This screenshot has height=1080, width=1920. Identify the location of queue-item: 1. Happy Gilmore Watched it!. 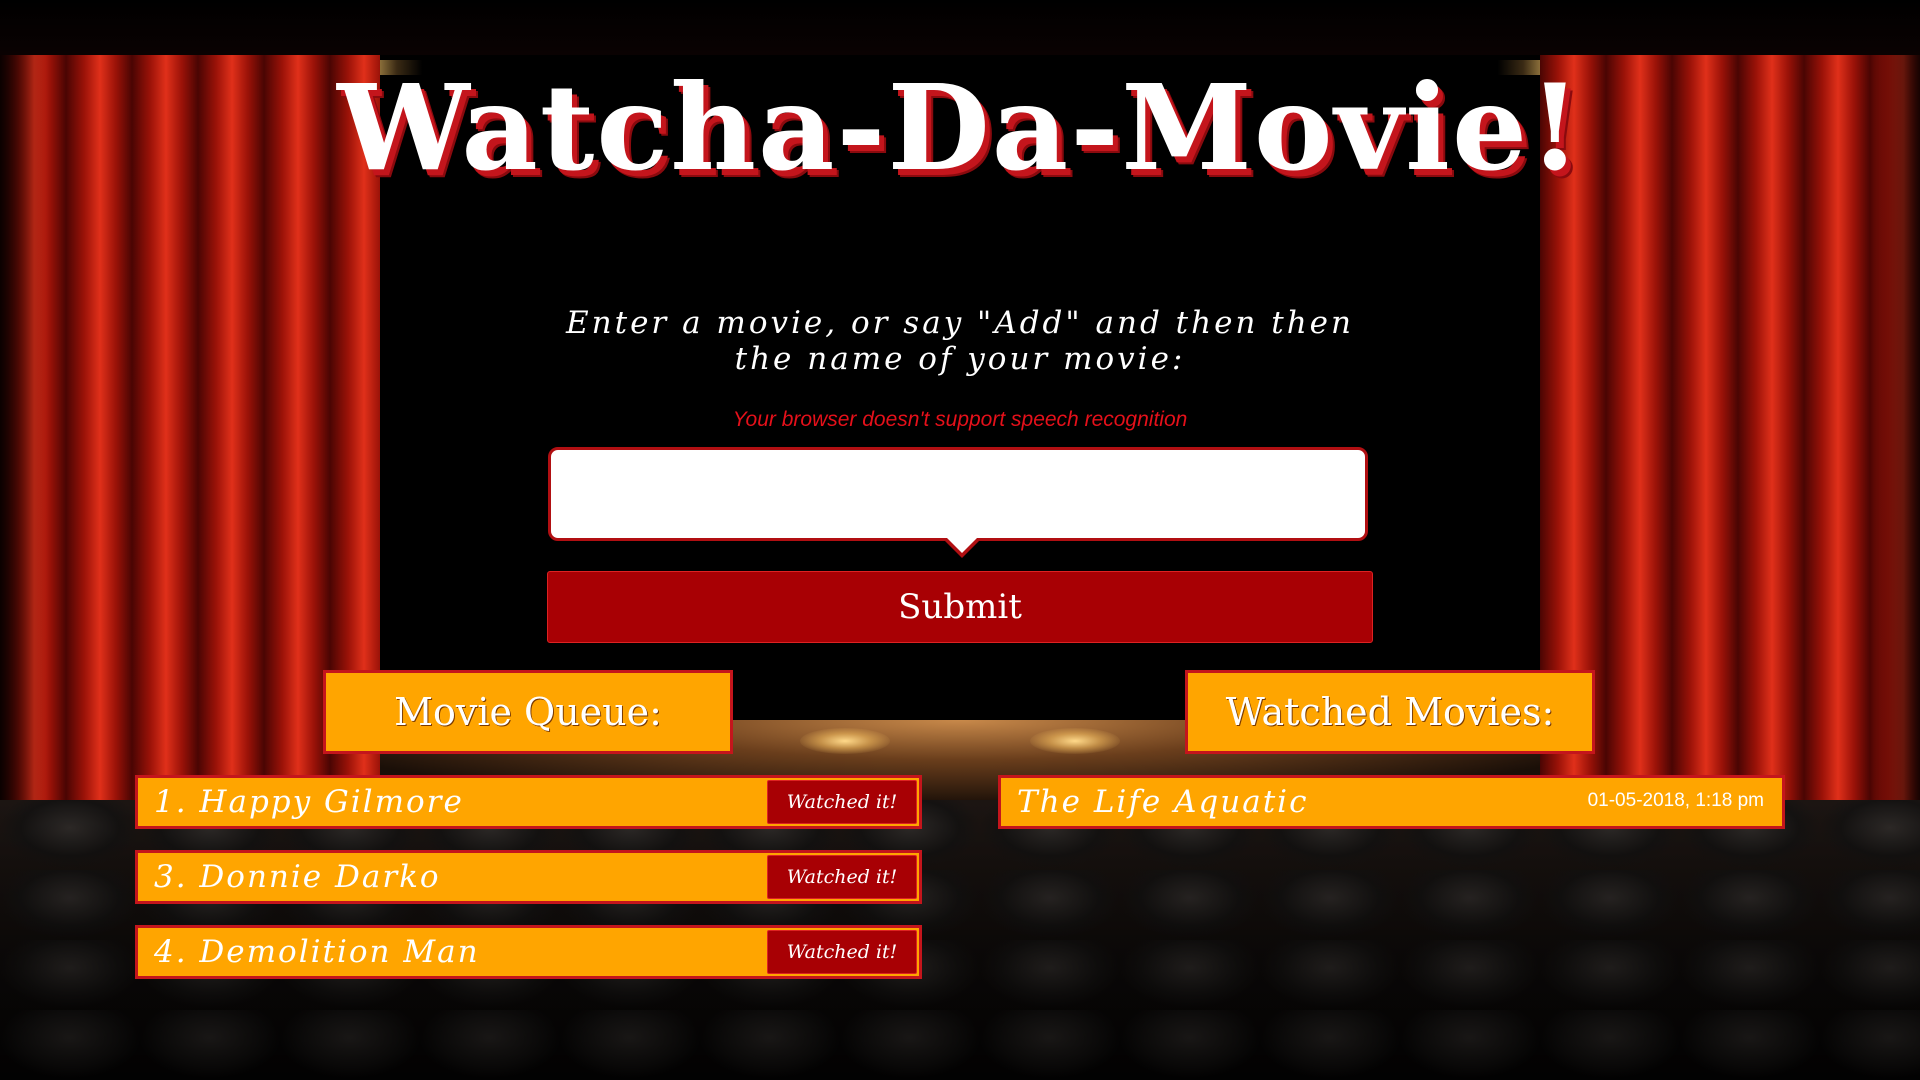
(528, 802).